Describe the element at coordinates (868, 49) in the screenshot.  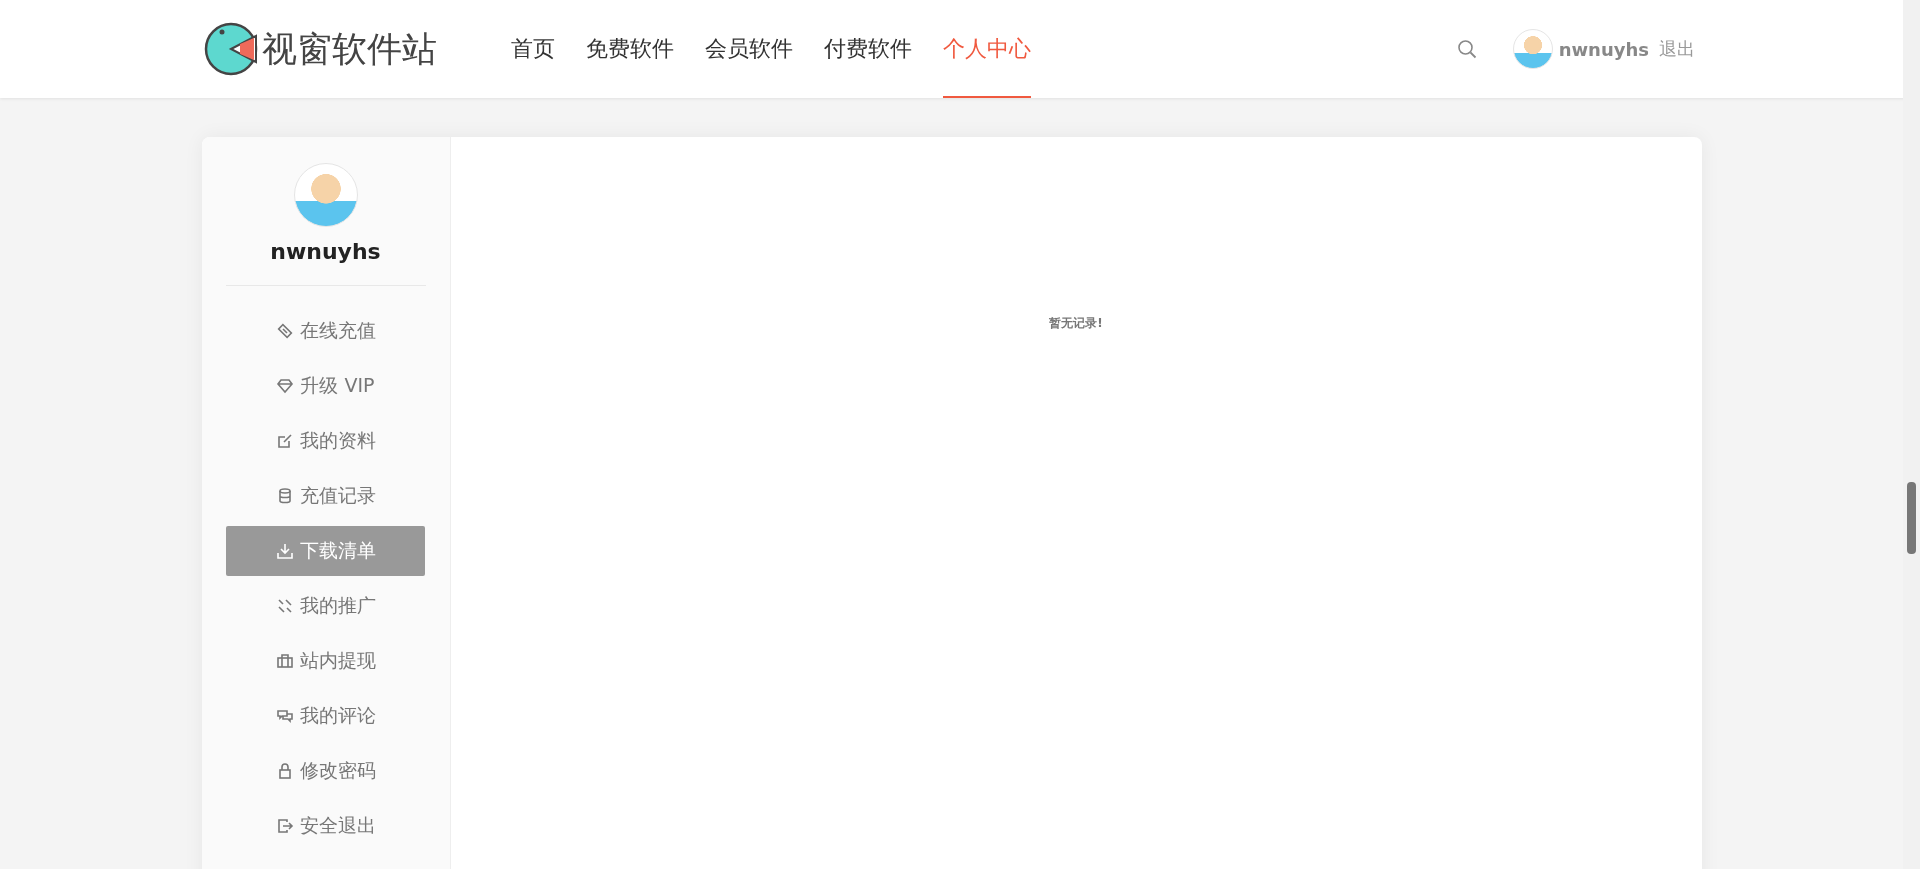
I see `nav-link: 付费软件` at that location.